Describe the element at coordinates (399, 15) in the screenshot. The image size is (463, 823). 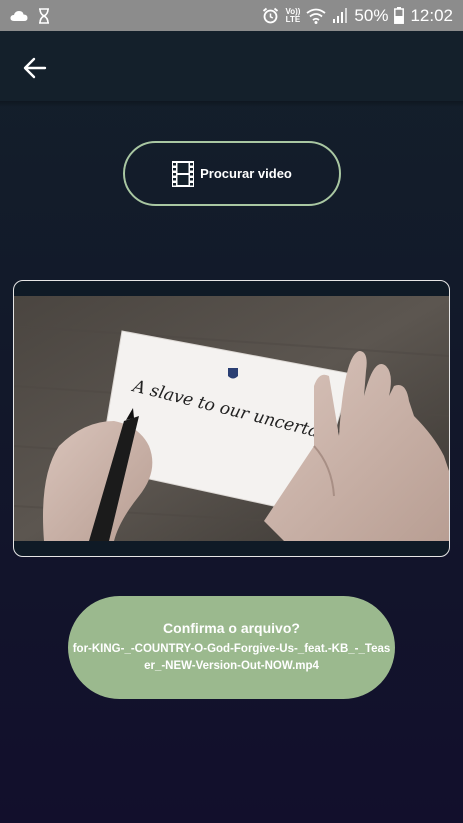
I see `battery-icon` at that location.